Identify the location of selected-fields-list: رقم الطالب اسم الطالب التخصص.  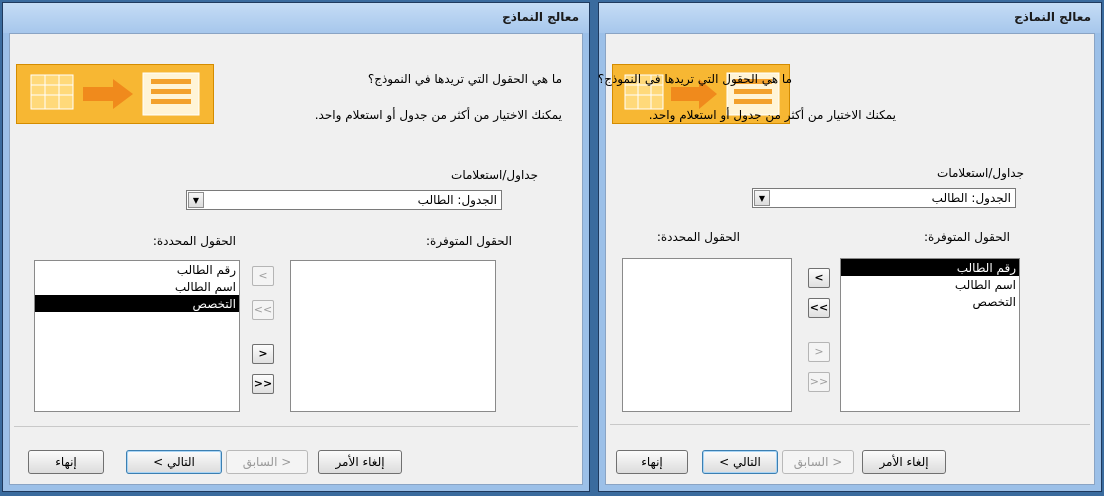
(137, 336).